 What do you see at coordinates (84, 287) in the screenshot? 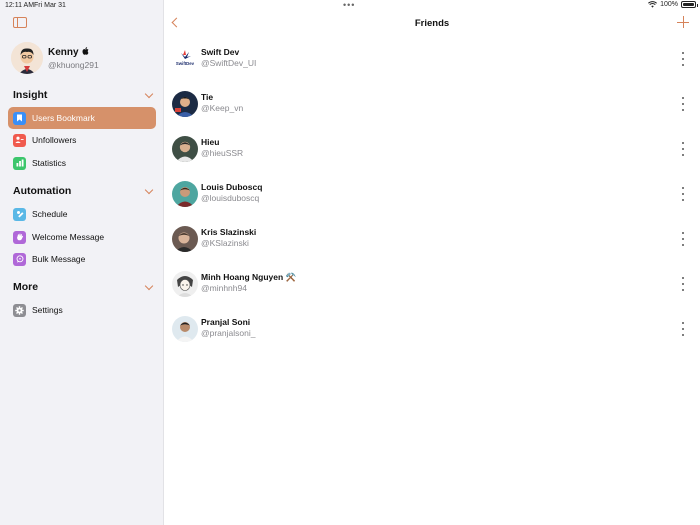
I see `section-more-header: More` at bounding box center [84, 287].